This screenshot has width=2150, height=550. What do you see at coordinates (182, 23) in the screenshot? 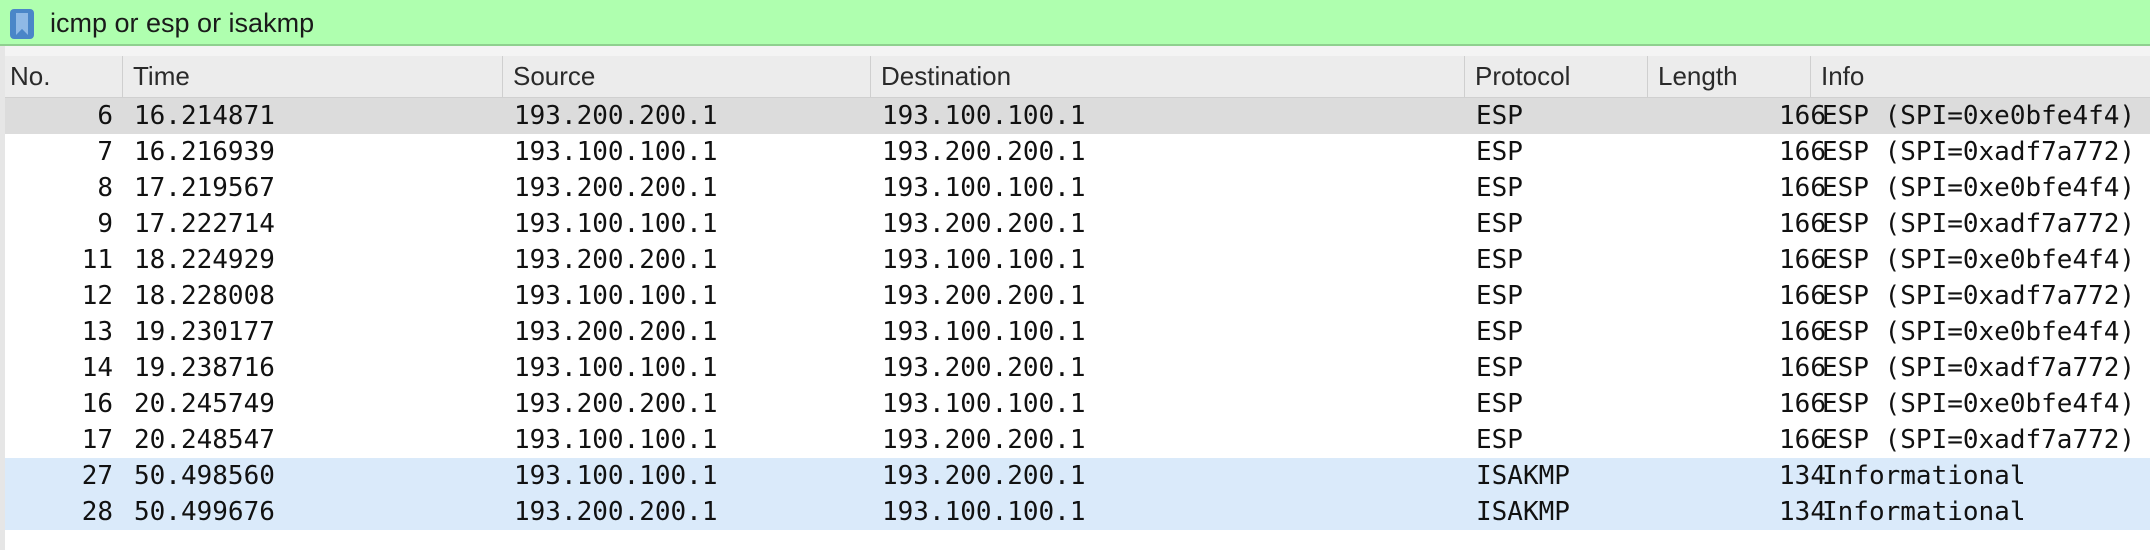
I see `display-filter-input: icmp or esp or isakmp` at bounding box center [182, 23].